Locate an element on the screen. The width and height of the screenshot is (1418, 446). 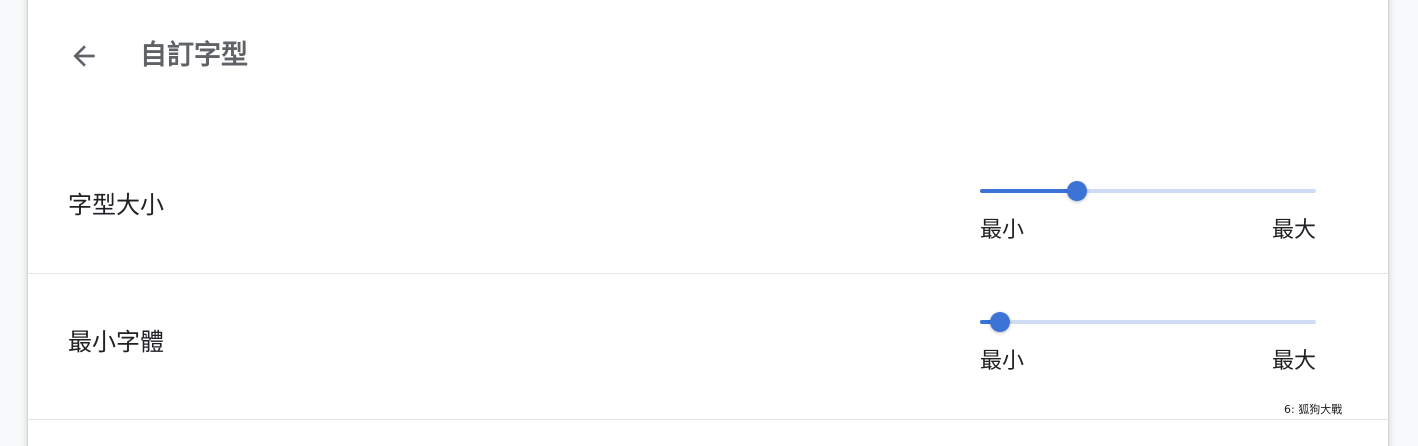
minimum-font-size-slider: 最小 最大 is located at coordinates (1148, 354).